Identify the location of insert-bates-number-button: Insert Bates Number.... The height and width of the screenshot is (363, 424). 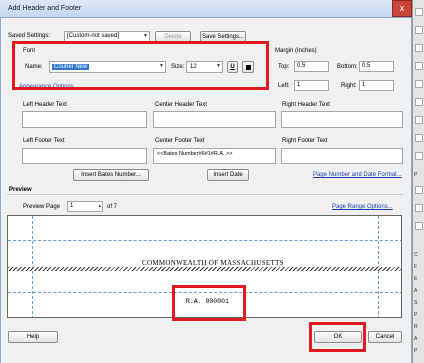
(111, 175).